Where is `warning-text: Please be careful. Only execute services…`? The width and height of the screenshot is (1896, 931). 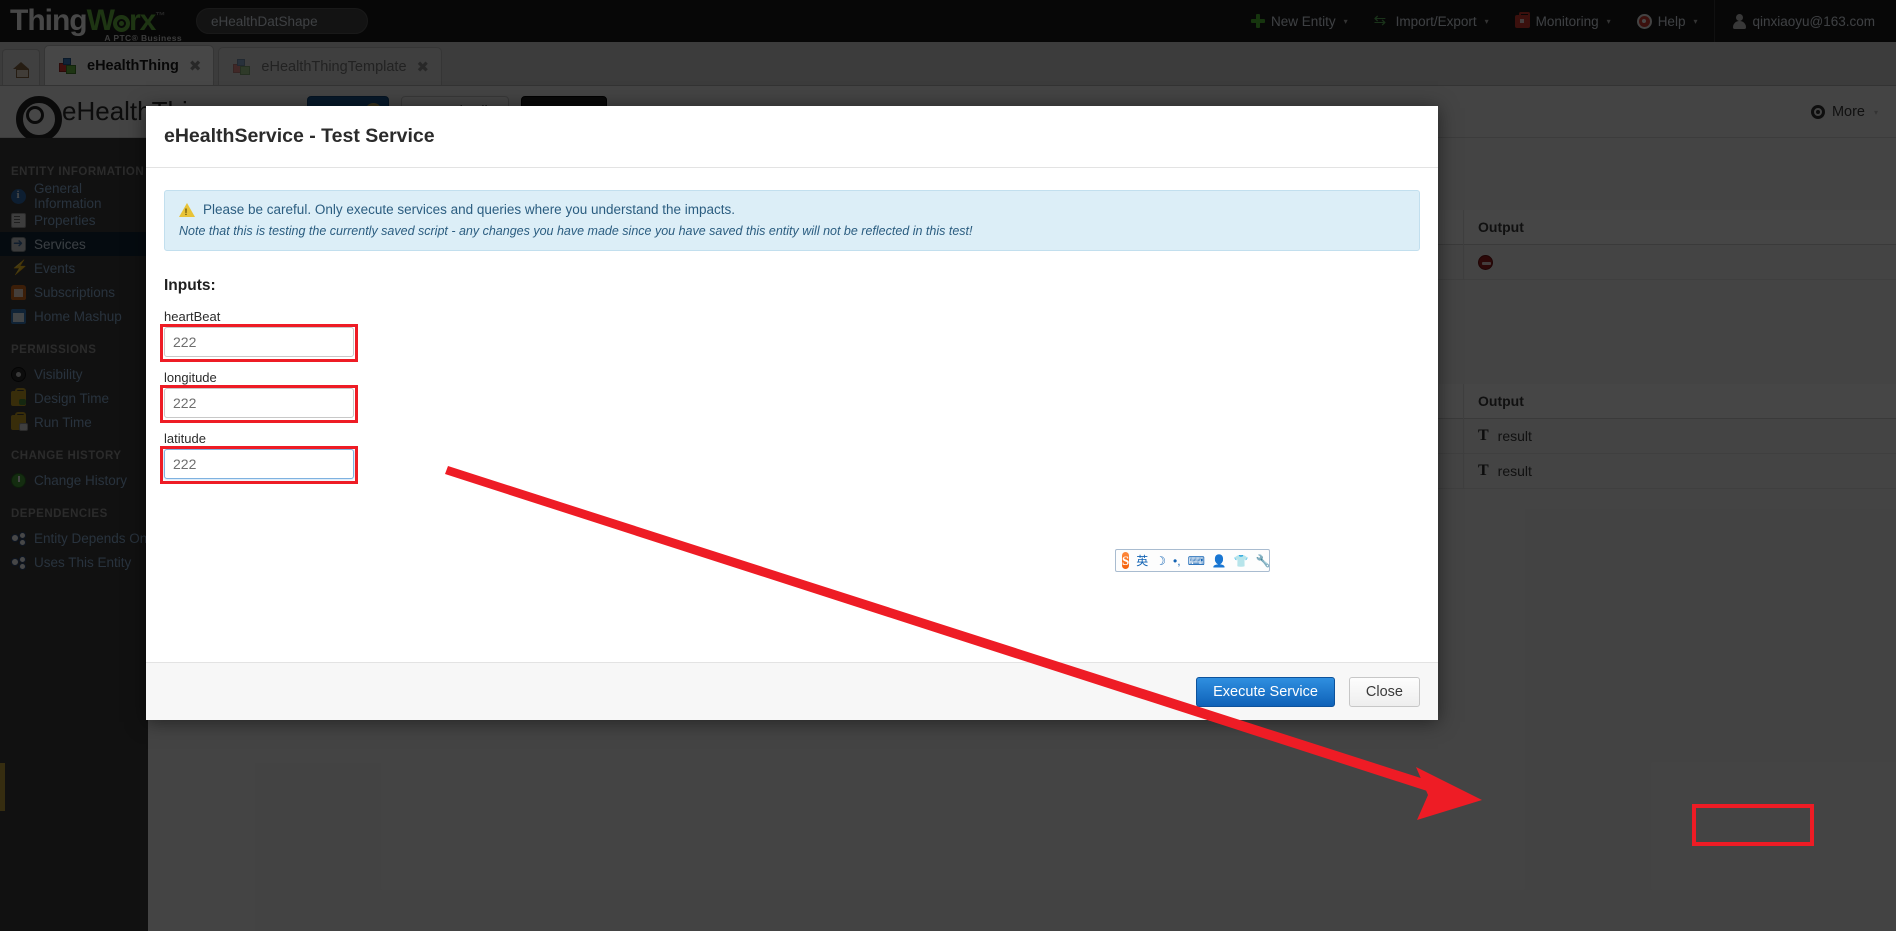
warning-text: Please be careful. Only execute services… is located at coordinates (469, 209).